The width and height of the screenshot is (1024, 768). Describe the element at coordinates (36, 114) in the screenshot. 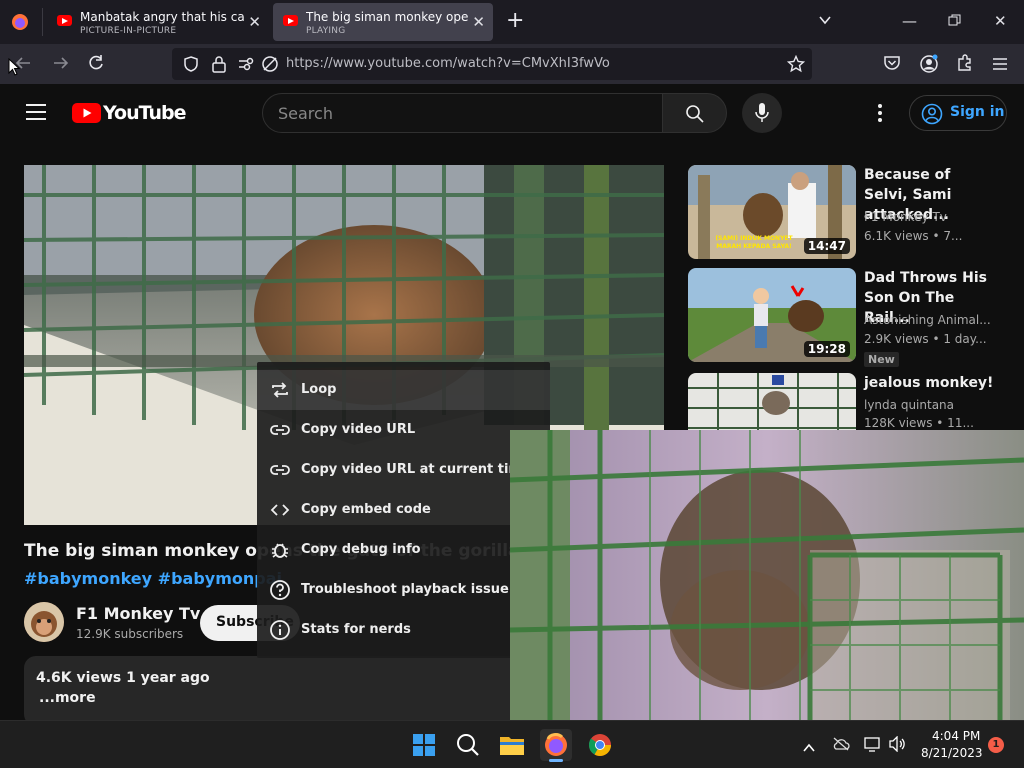

I see `guide-menu-icon` at that location.